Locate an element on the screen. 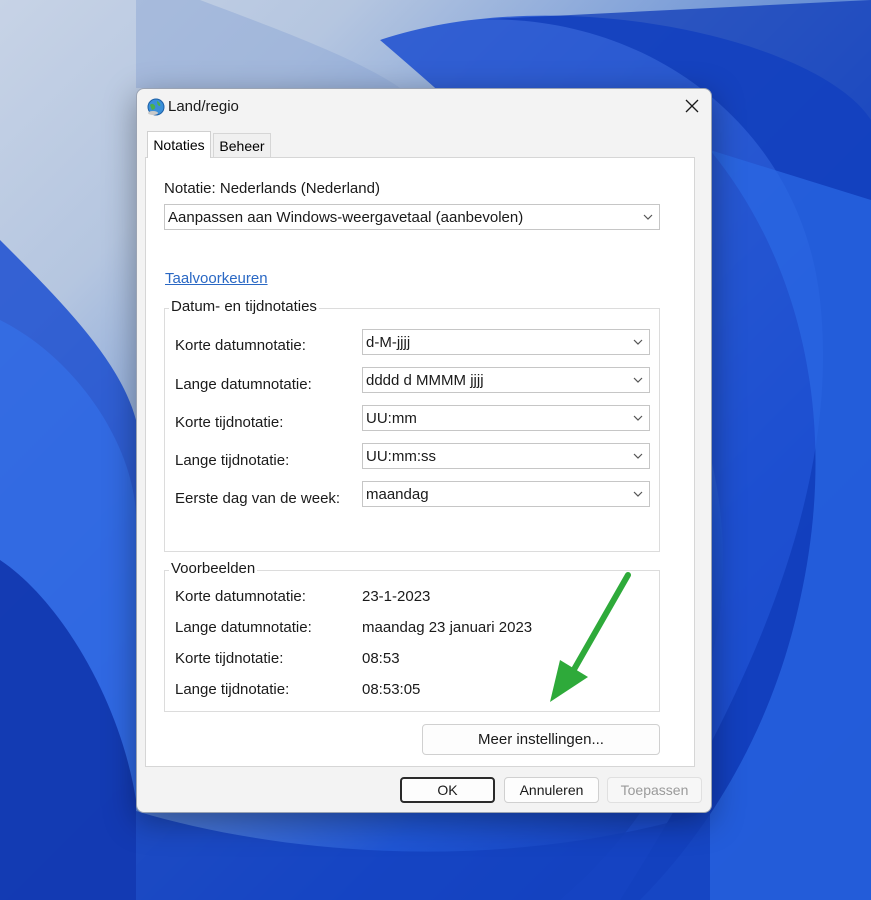  short-date-select: d-M-jjjj is located at coordinates (506, 342).